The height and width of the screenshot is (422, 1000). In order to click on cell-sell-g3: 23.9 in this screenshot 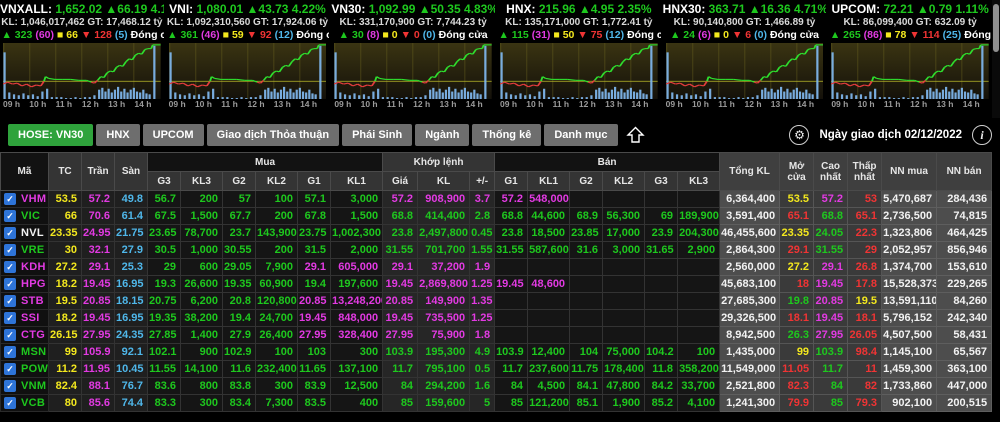, I will do `click(661, 233)`.